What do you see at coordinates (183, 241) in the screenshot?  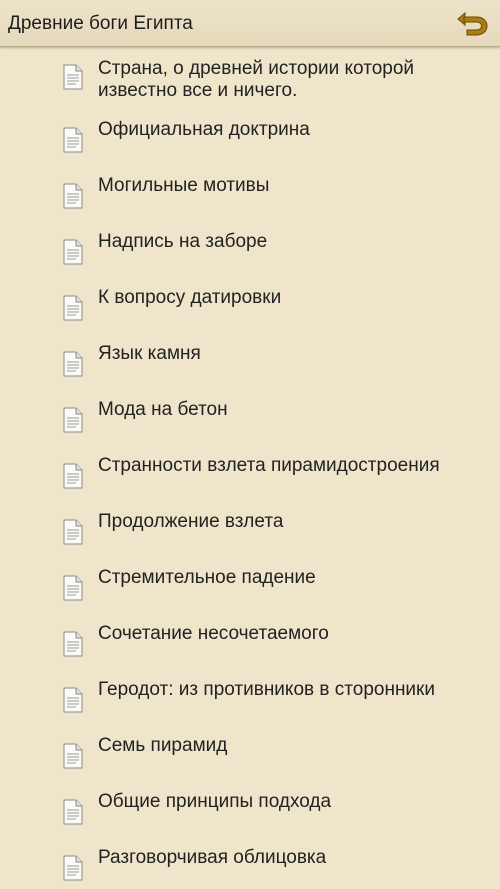 I see `list-item-label: Надпись на заборе` at bounding box center [183, 241].